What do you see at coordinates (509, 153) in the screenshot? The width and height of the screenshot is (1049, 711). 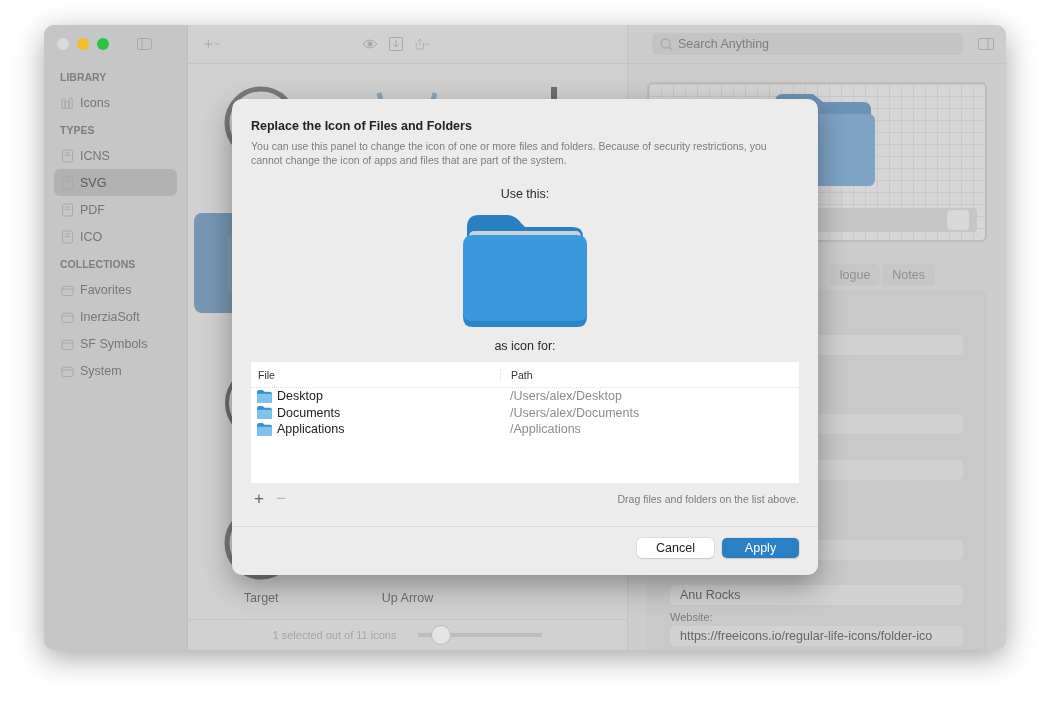 I see `dialog-description: You can use this panel to change the icon of one or more files and folders. Because of security restrictions, you cannot change the icon of apps and files that are part of the system.` at bounding box center [509, 153].